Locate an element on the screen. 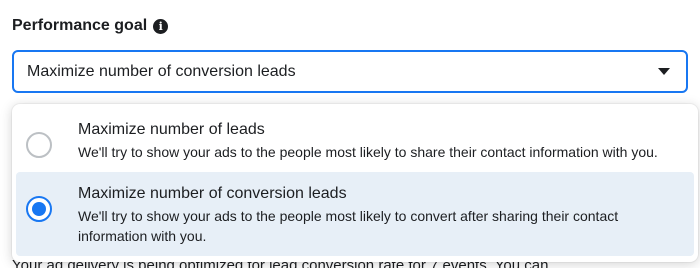 The width and height of the screenshot is (700, 268). field-label-row: Performance goal i is located at coordinates (90, 26).